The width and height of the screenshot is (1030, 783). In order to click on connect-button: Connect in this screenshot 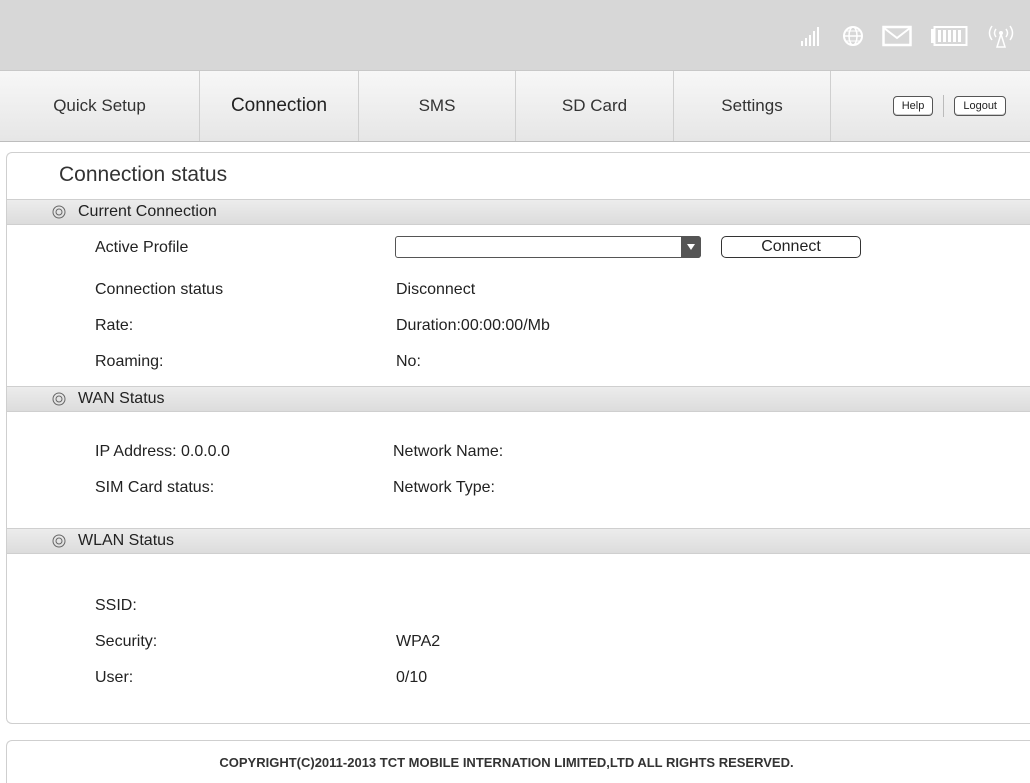, I will do `click(791, 247)`.